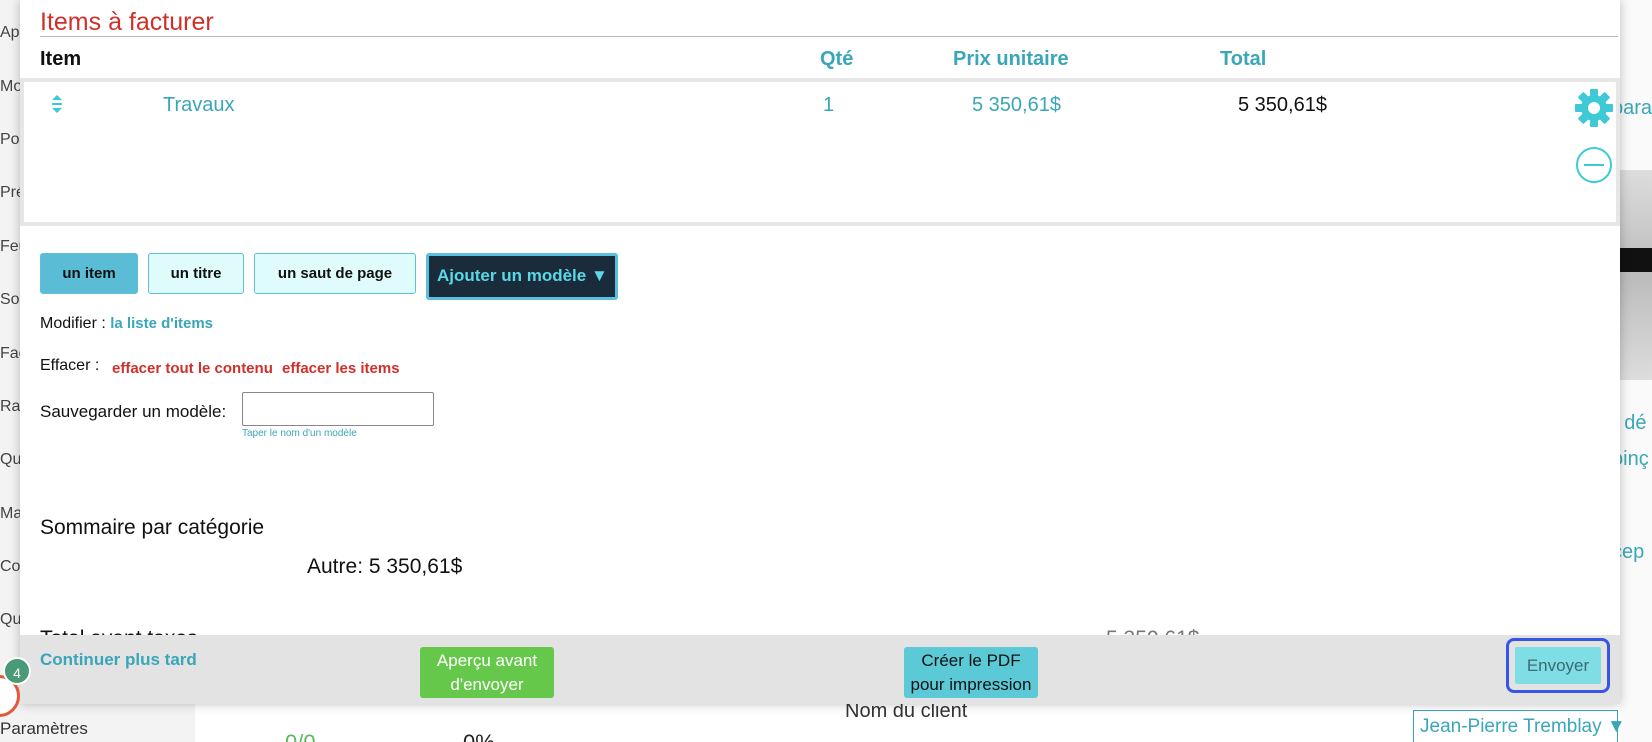 The height and width of the screenshot is (742, 1652). What do you see at coordinates (57, 104) in the screenshot?
I see `drag-handle-icon` at bounding box center [57, 104].